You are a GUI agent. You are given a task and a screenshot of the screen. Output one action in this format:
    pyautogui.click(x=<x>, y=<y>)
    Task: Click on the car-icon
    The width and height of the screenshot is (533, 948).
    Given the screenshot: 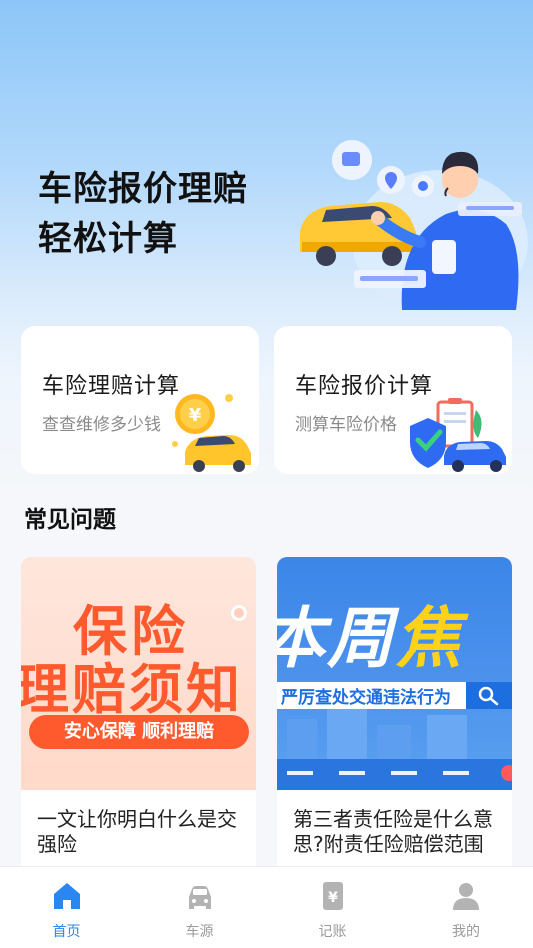 What is the action you would take?
    pyautogui.click(x=199, y=897)
    